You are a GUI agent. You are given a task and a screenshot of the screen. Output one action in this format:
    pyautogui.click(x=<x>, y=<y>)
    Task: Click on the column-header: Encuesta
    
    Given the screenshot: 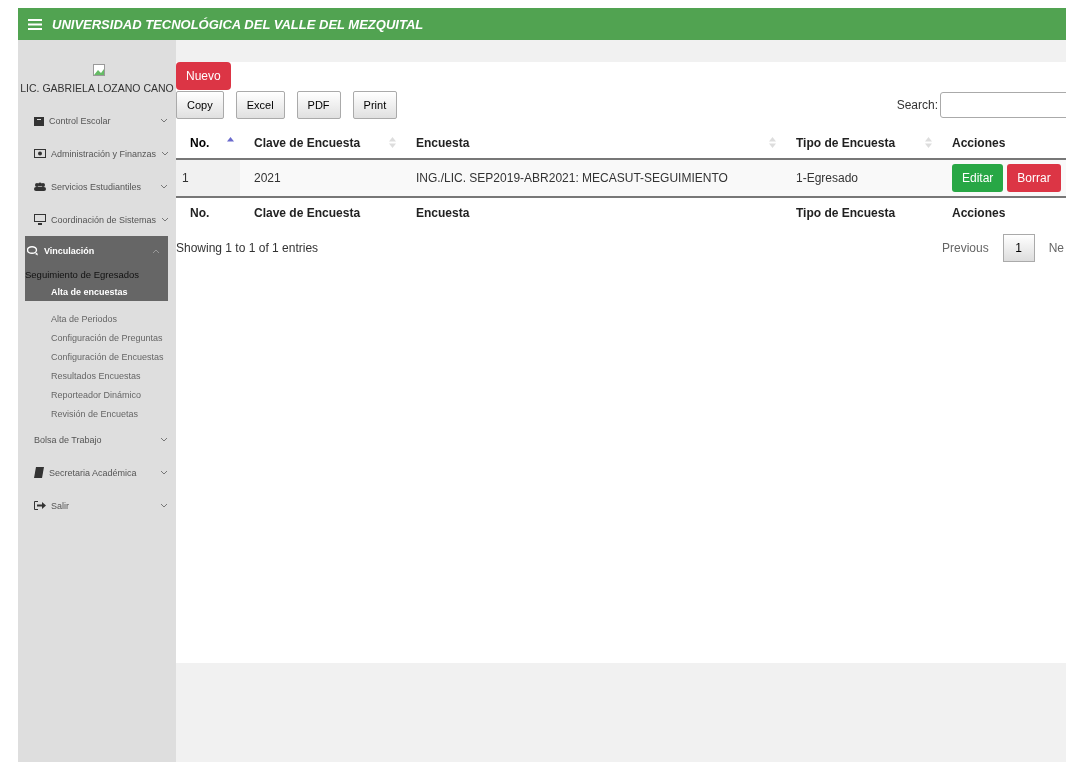 What is the action you would take?
    pyautogui.click(x=592, y=143)
    